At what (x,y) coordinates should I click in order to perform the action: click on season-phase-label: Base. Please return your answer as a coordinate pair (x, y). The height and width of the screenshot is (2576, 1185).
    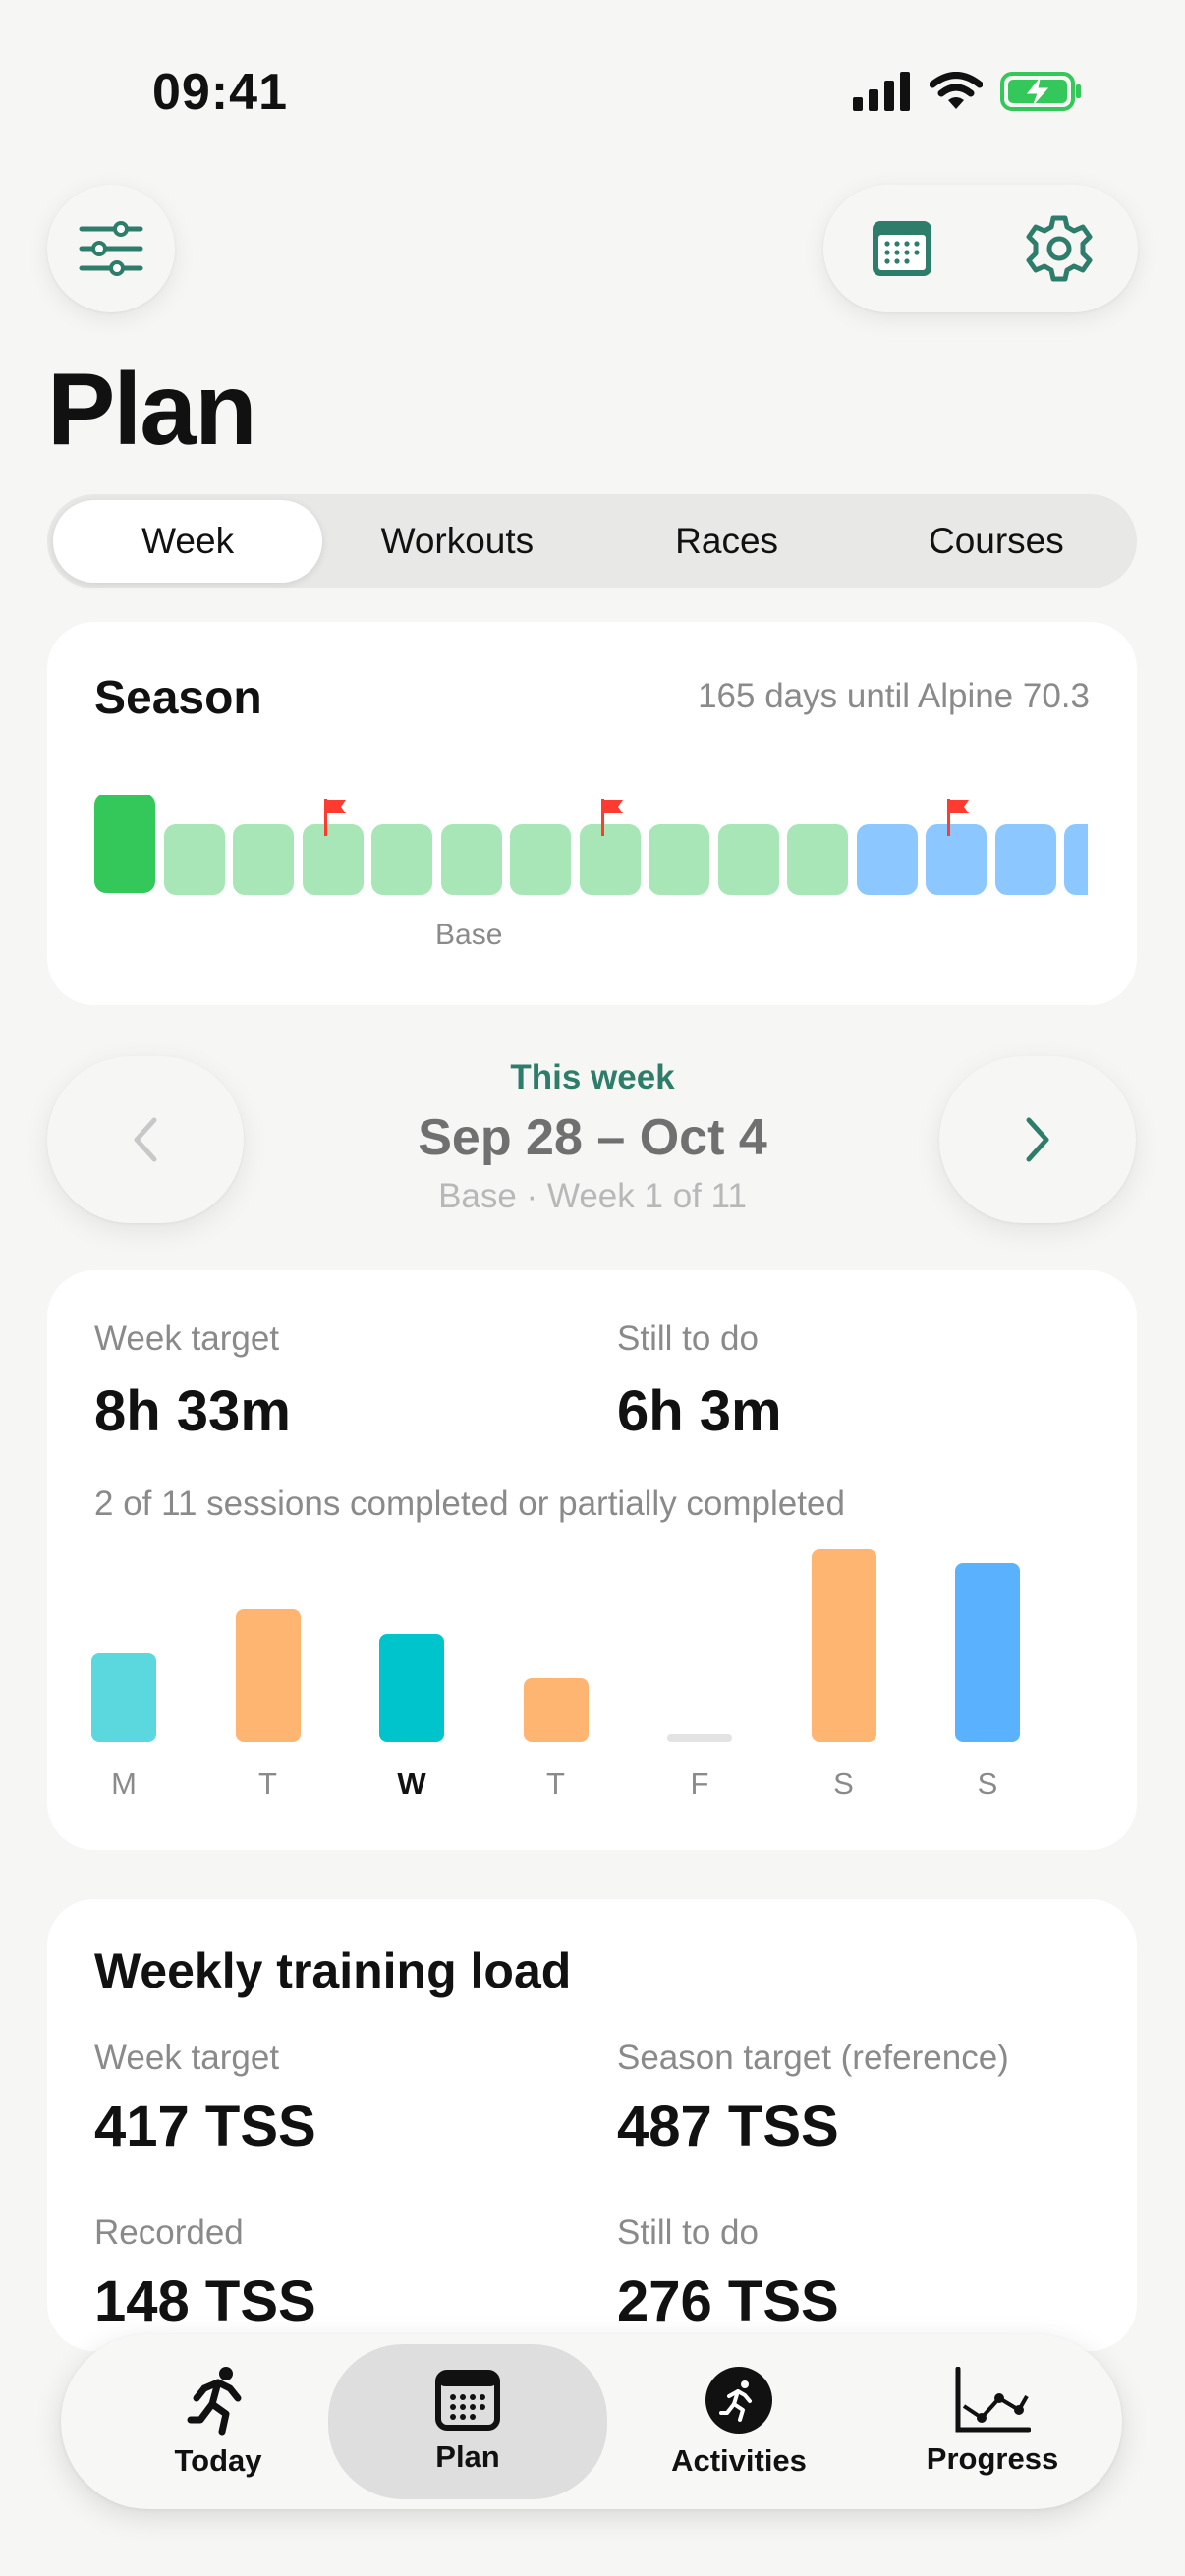
    Looking at the image, I should click on (469, 935).